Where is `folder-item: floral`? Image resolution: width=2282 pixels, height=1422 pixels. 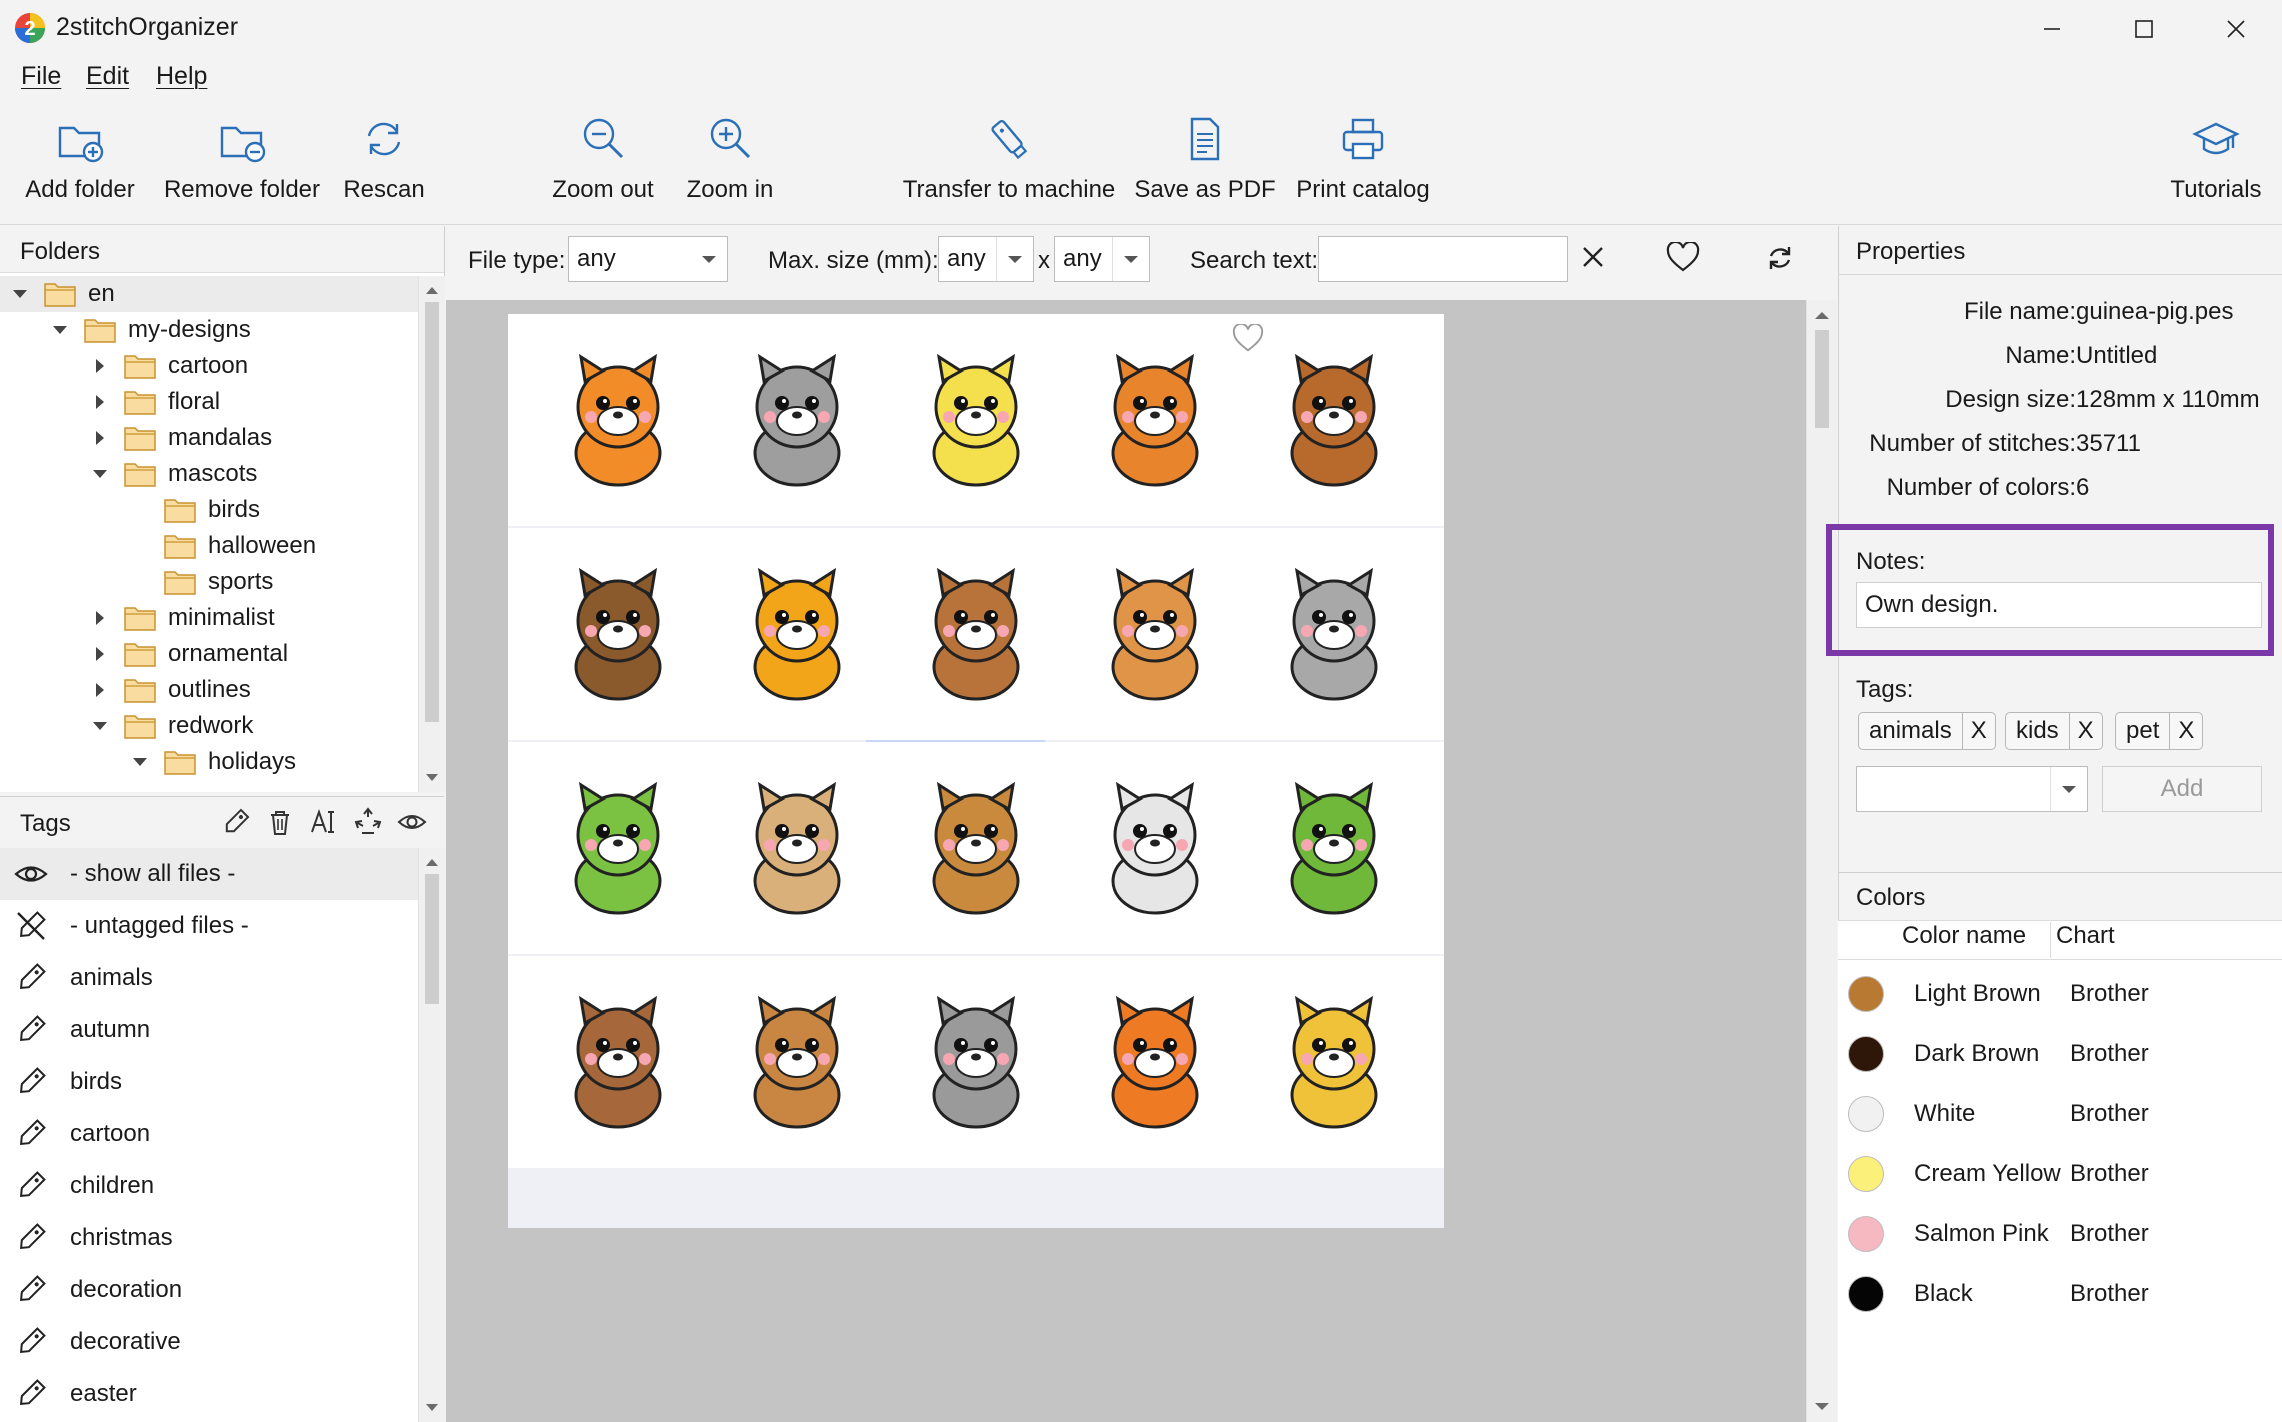 folder-item: floral is located at coordinates (209, 402).